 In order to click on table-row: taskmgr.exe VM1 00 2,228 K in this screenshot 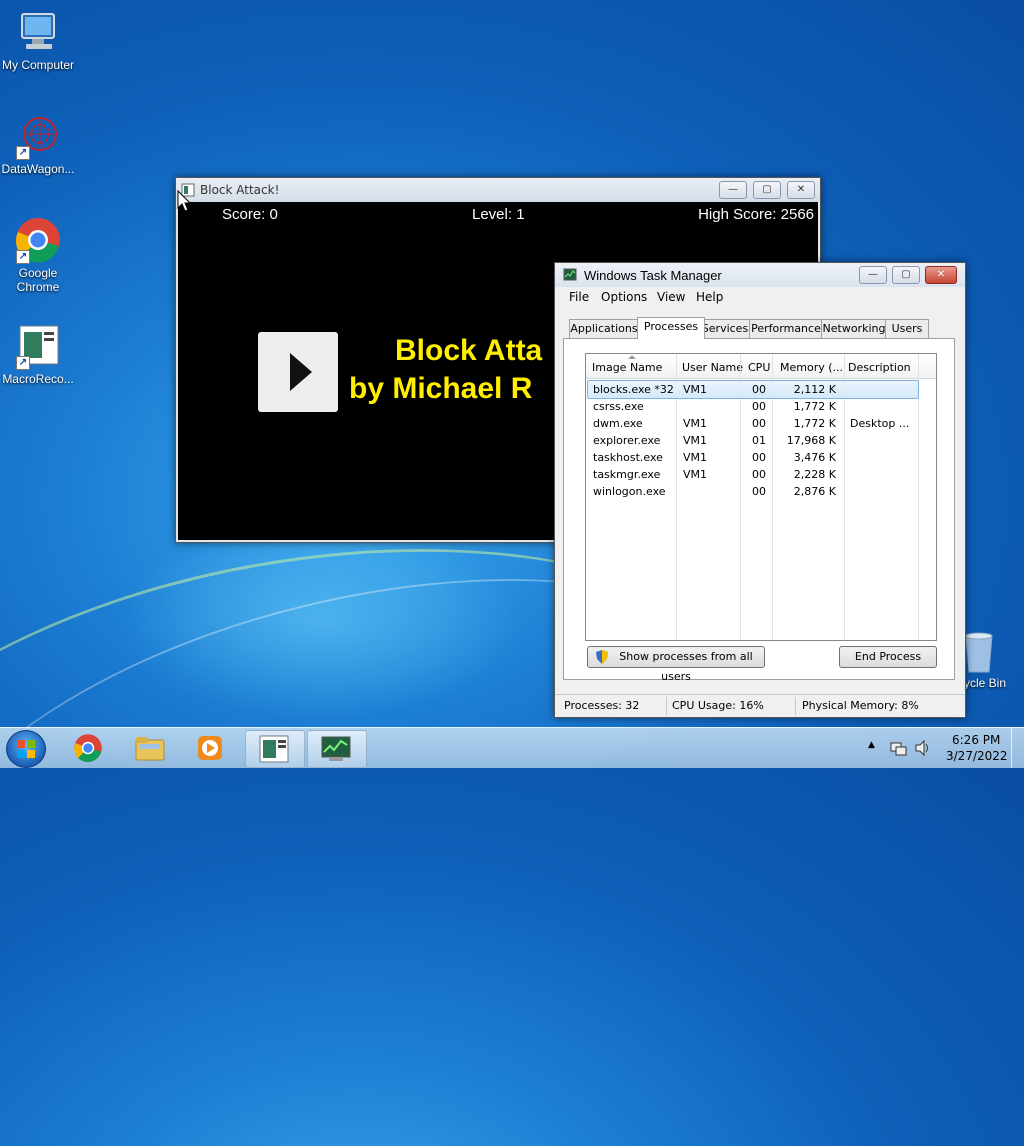, I will do `click(752, 474)`.